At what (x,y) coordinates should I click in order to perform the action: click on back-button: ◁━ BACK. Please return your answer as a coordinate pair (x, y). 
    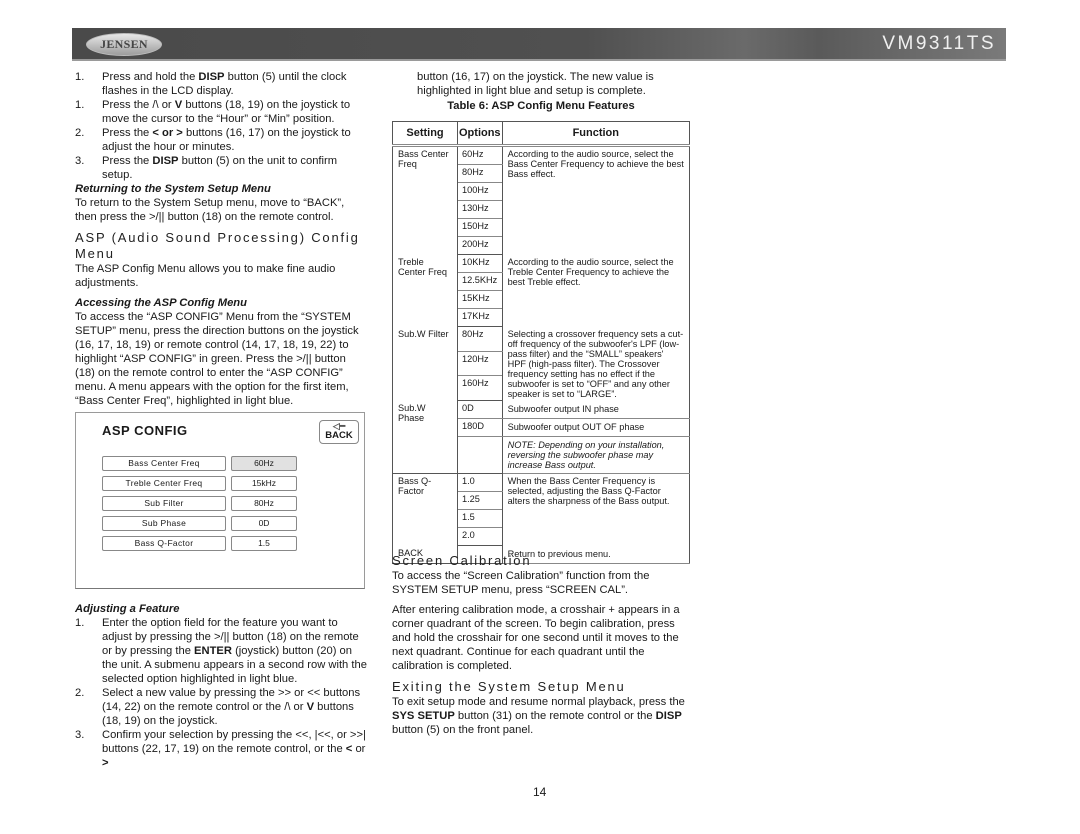
    Looking at the image, I should click on (339, 432).